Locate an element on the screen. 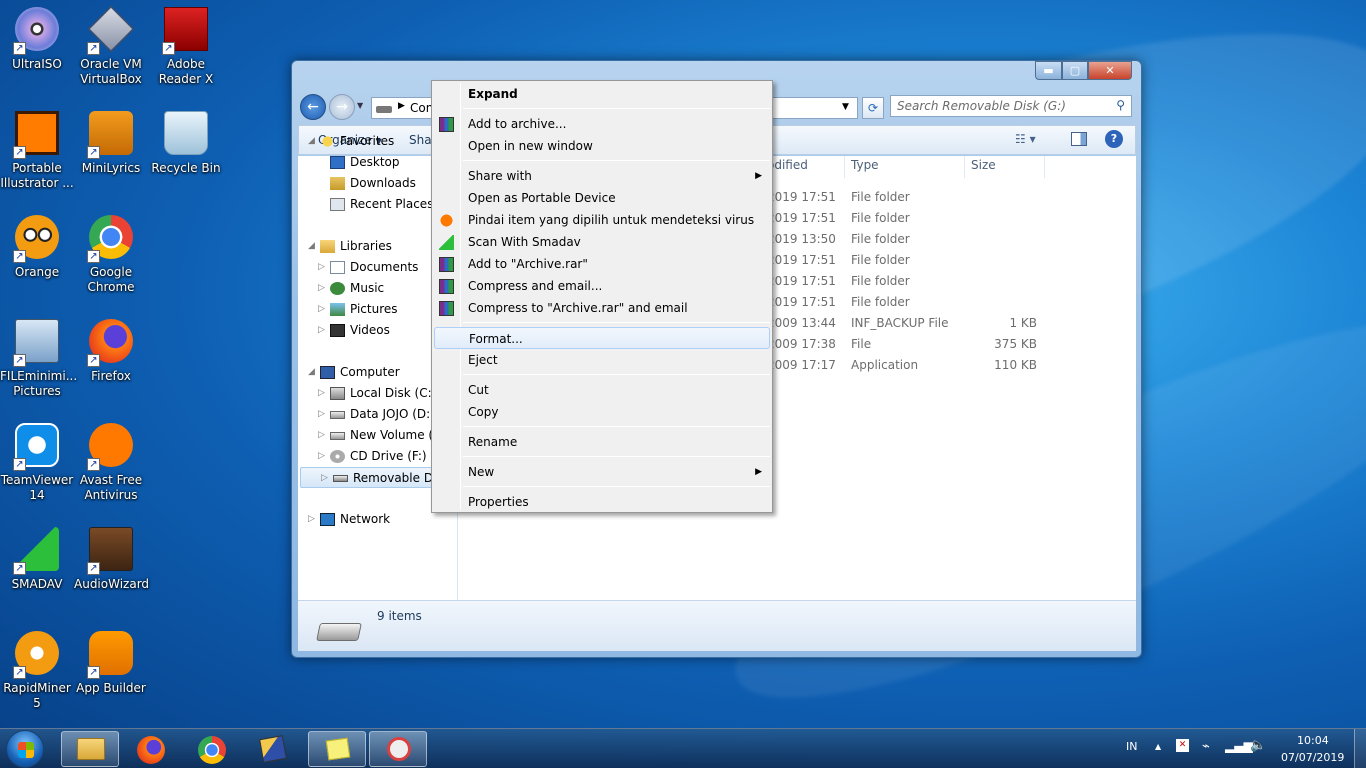  volume-icon: 🔈 is located at coordinates (1258, 745).